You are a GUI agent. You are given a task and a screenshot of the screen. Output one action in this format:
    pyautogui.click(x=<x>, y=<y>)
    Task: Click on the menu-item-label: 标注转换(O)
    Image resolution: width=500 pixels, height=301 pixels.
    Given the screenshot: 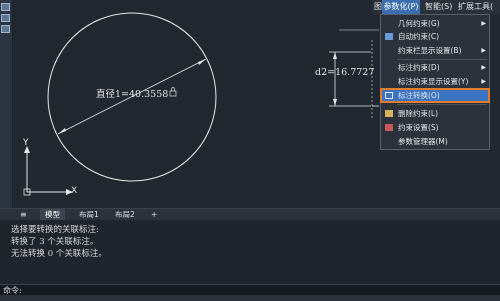 What is the action you would take?
    pyautogui.click(x=419, y=95)
    